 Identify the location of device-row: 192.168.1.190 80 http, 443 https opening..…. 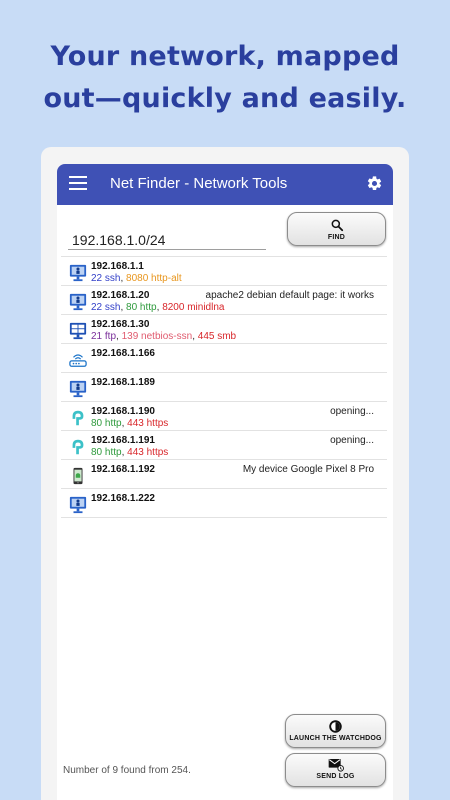
(224, 416).